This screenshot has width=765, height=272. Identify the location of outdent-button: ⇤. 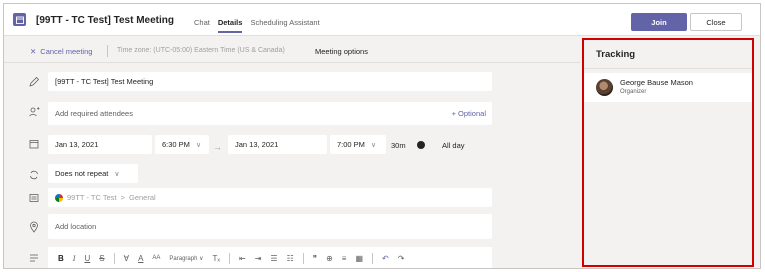
(242, 258).